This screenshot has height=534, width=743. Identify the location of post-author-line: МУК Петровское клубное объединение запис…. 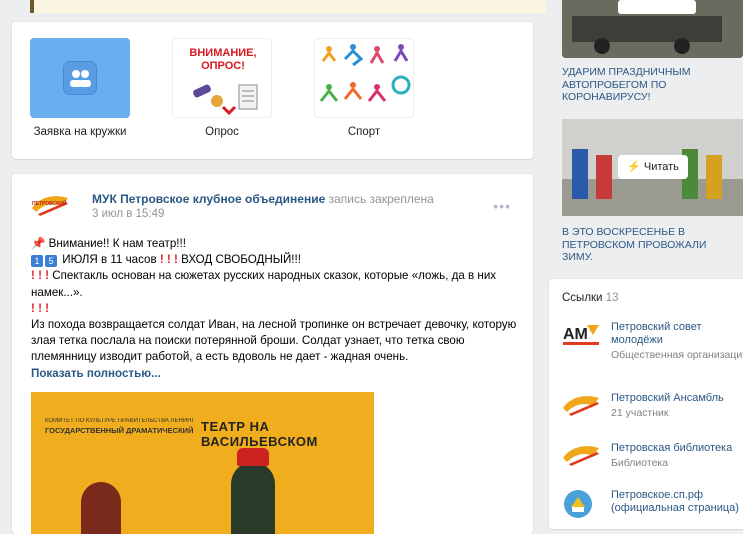
(263, 199).